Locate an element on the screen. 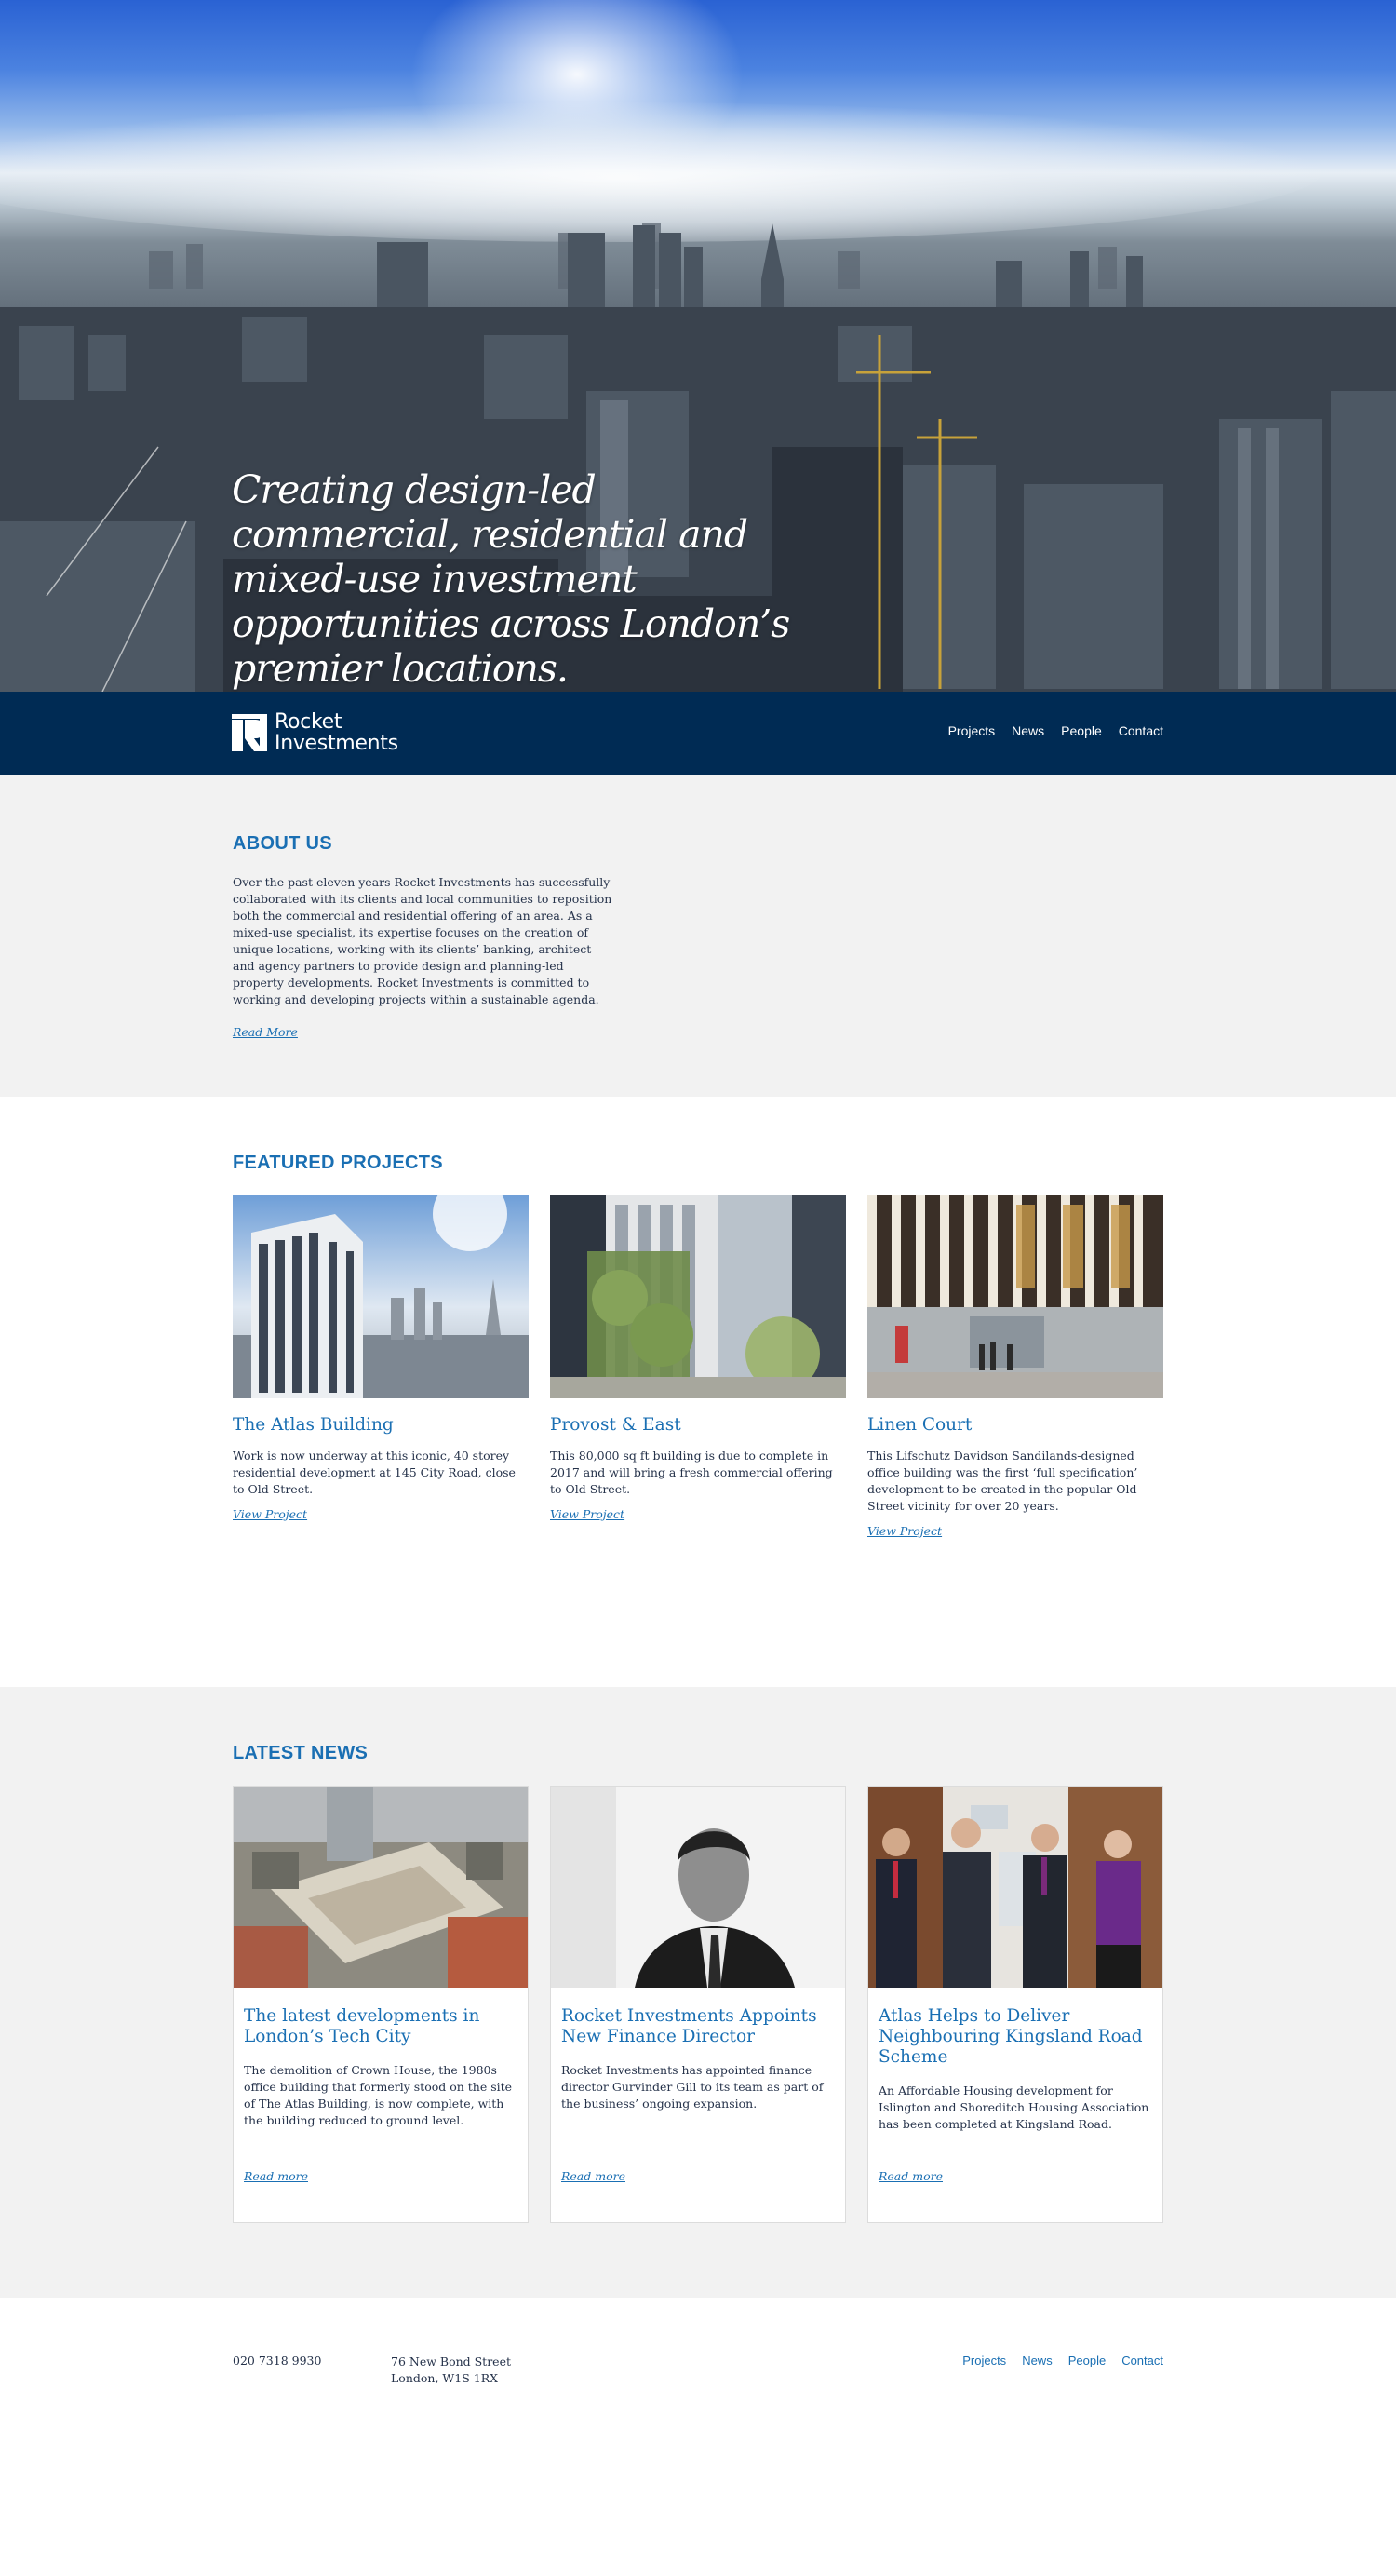 This screenshot has height=2576, width=1396. news-image-tech-city is located at coordinates (381, 1887).